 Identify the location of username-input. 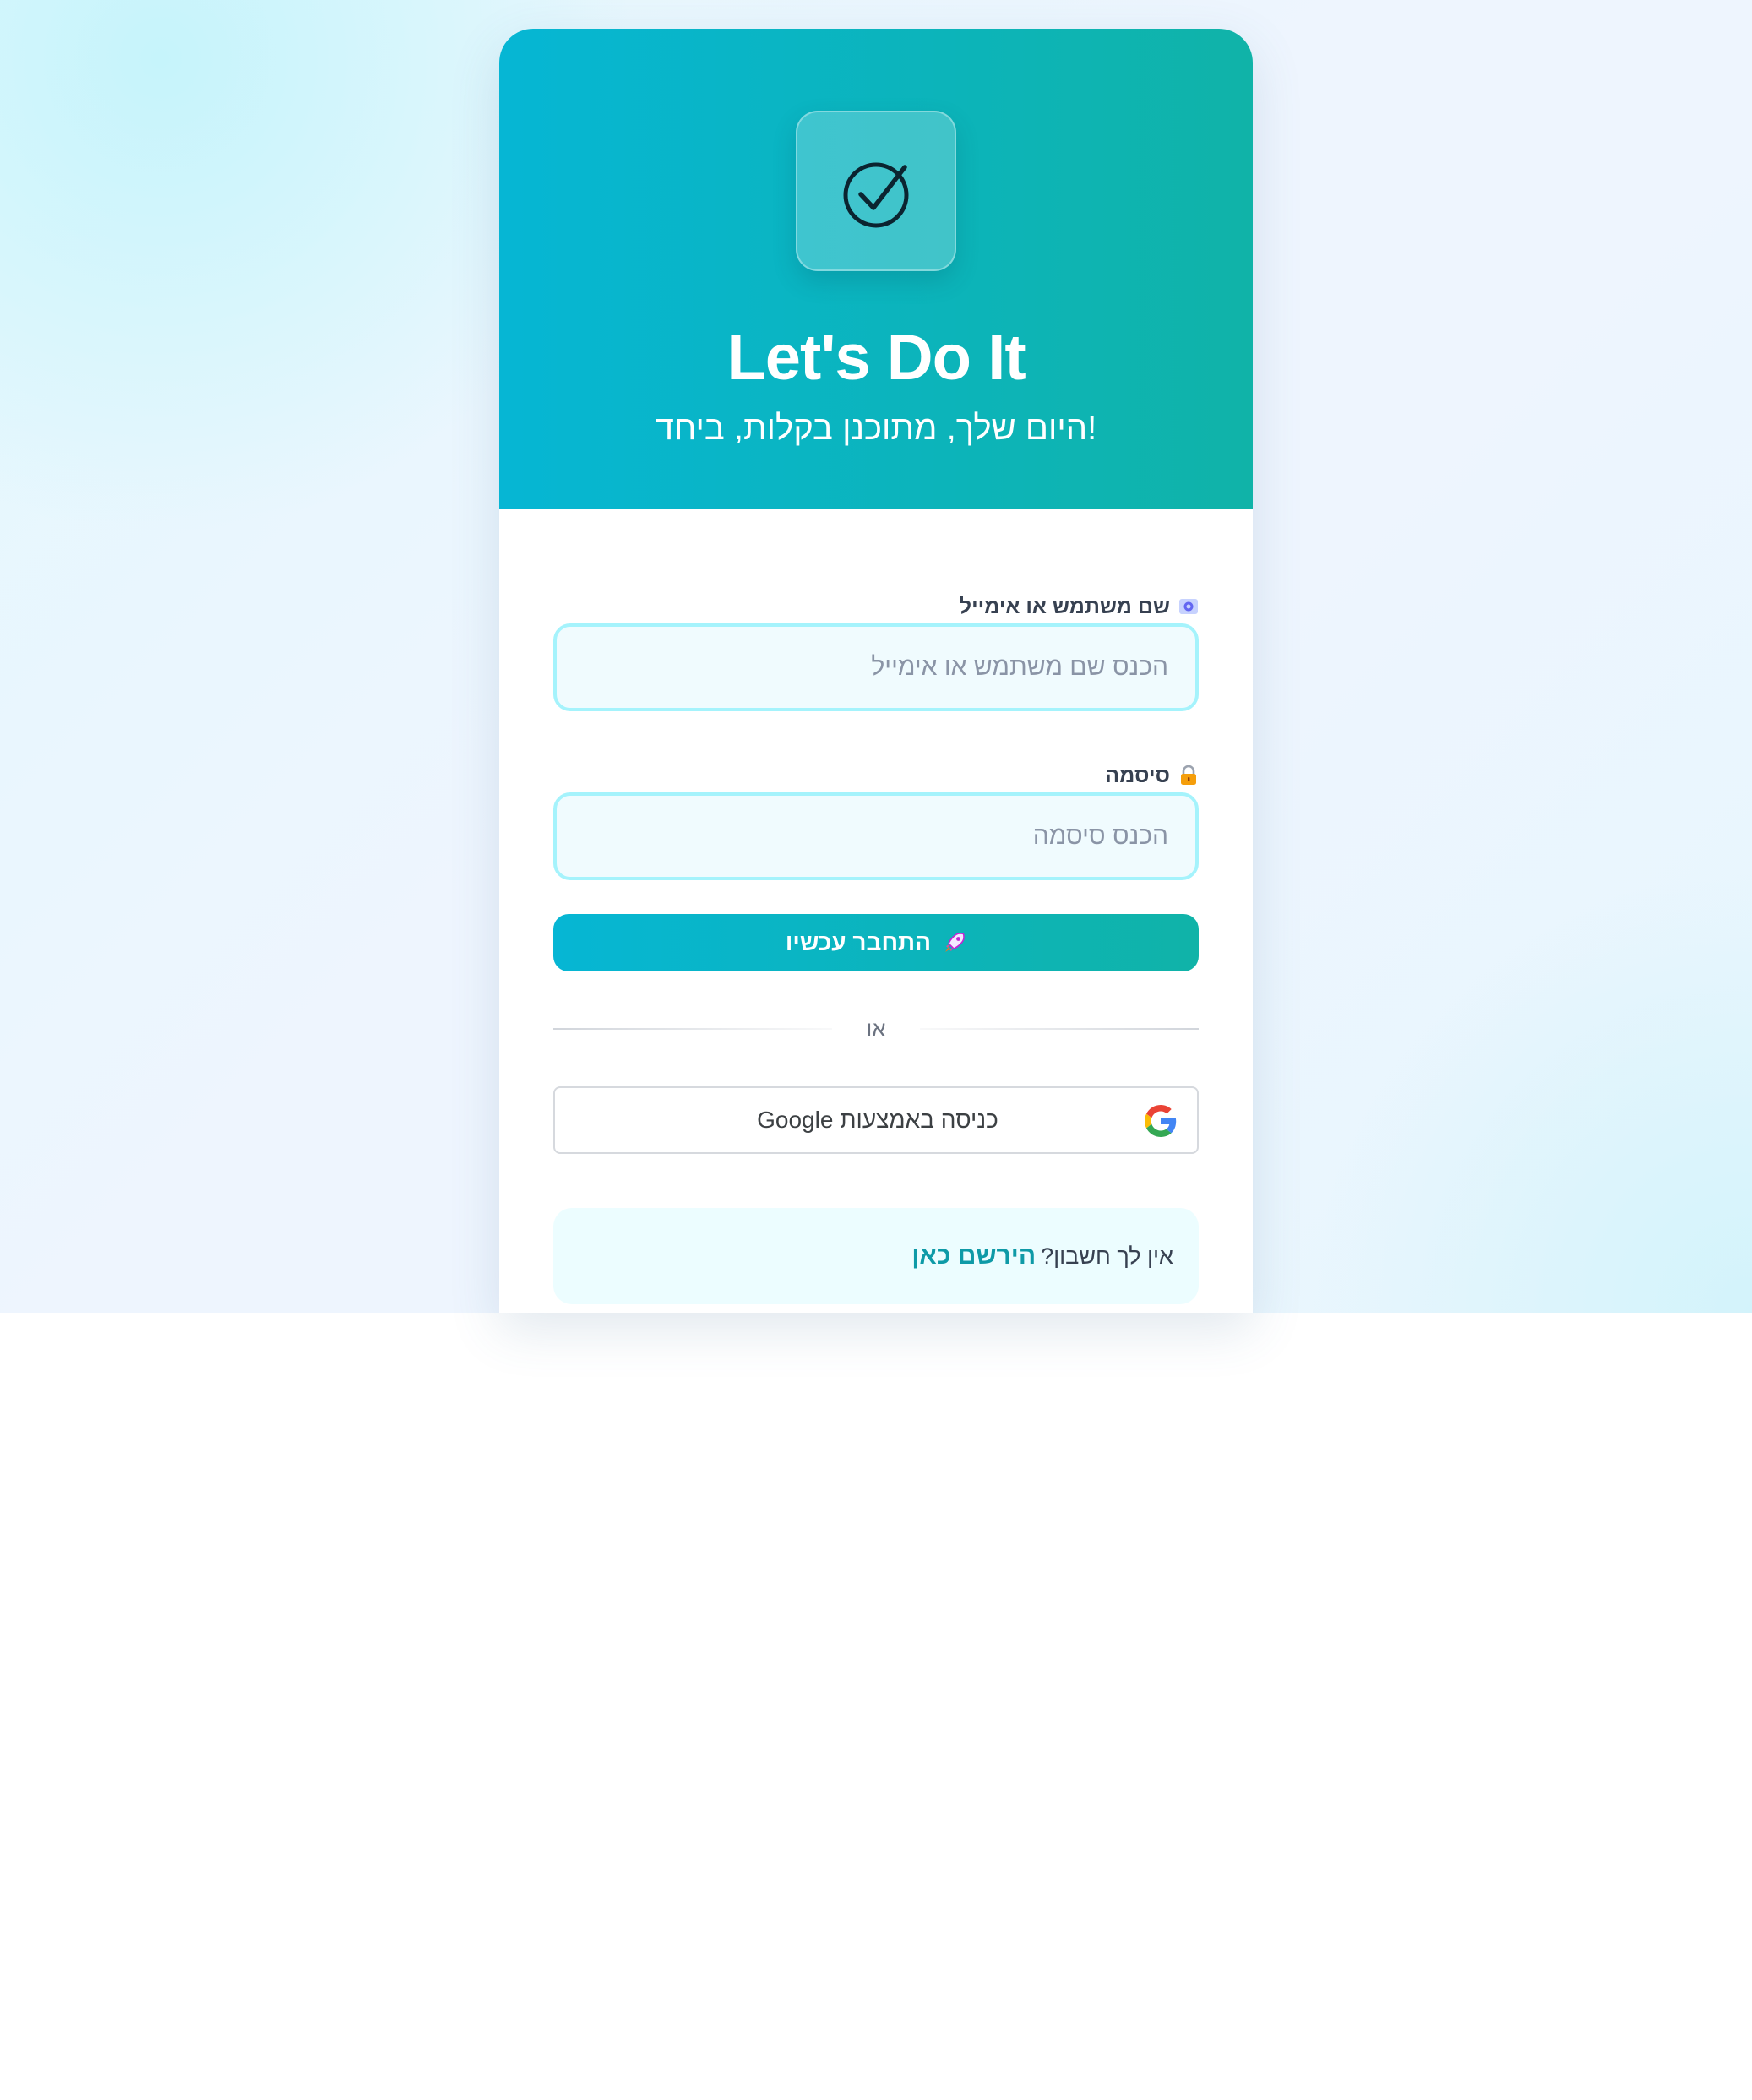
(876, 667).